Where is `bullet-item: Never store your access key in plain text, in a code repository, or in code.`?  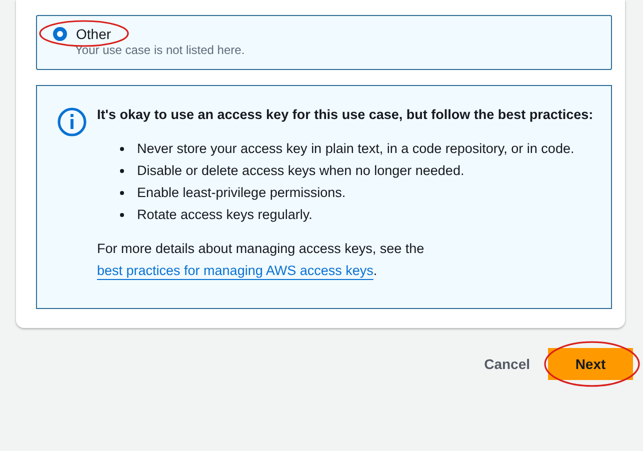
bullet-item: Never store your access key in plain text, in a code repository, or in code. is located at coordinates (357, 149).